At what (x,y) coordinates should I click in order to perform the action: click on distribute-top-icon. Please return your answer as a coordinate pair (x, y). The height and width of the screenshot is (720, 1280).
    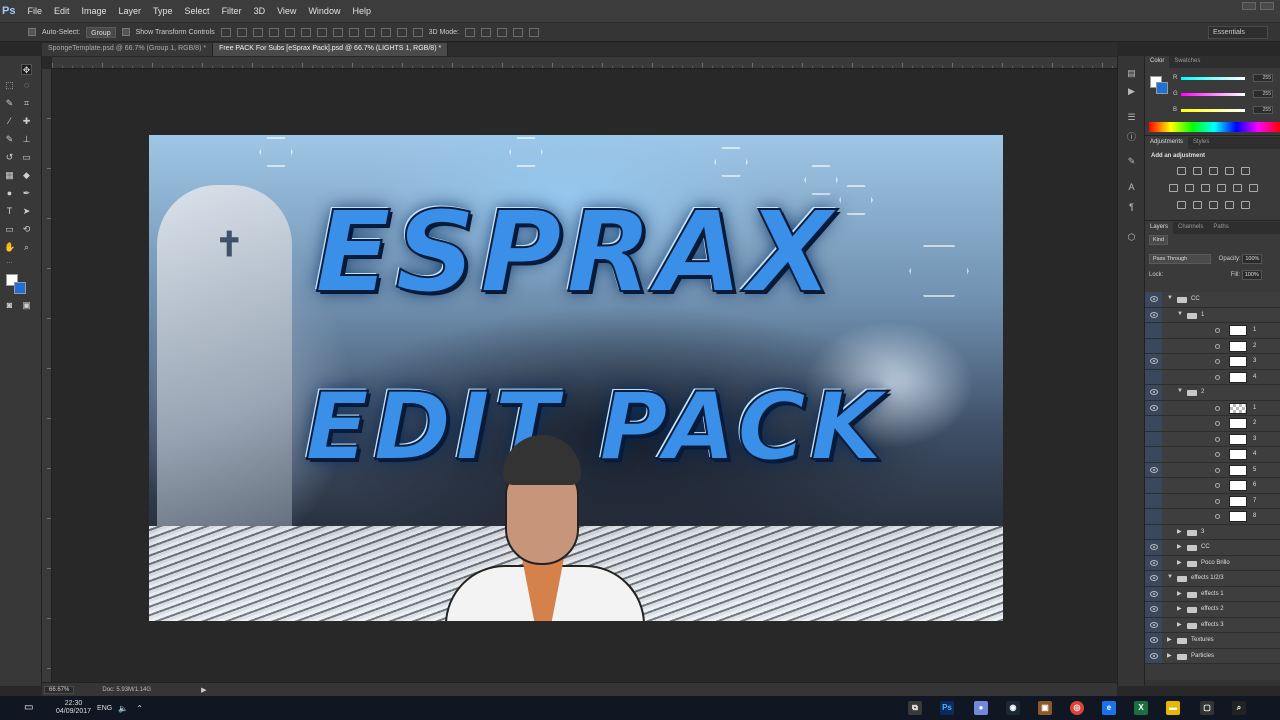
    Looking at the image, I should click on (321, 32).